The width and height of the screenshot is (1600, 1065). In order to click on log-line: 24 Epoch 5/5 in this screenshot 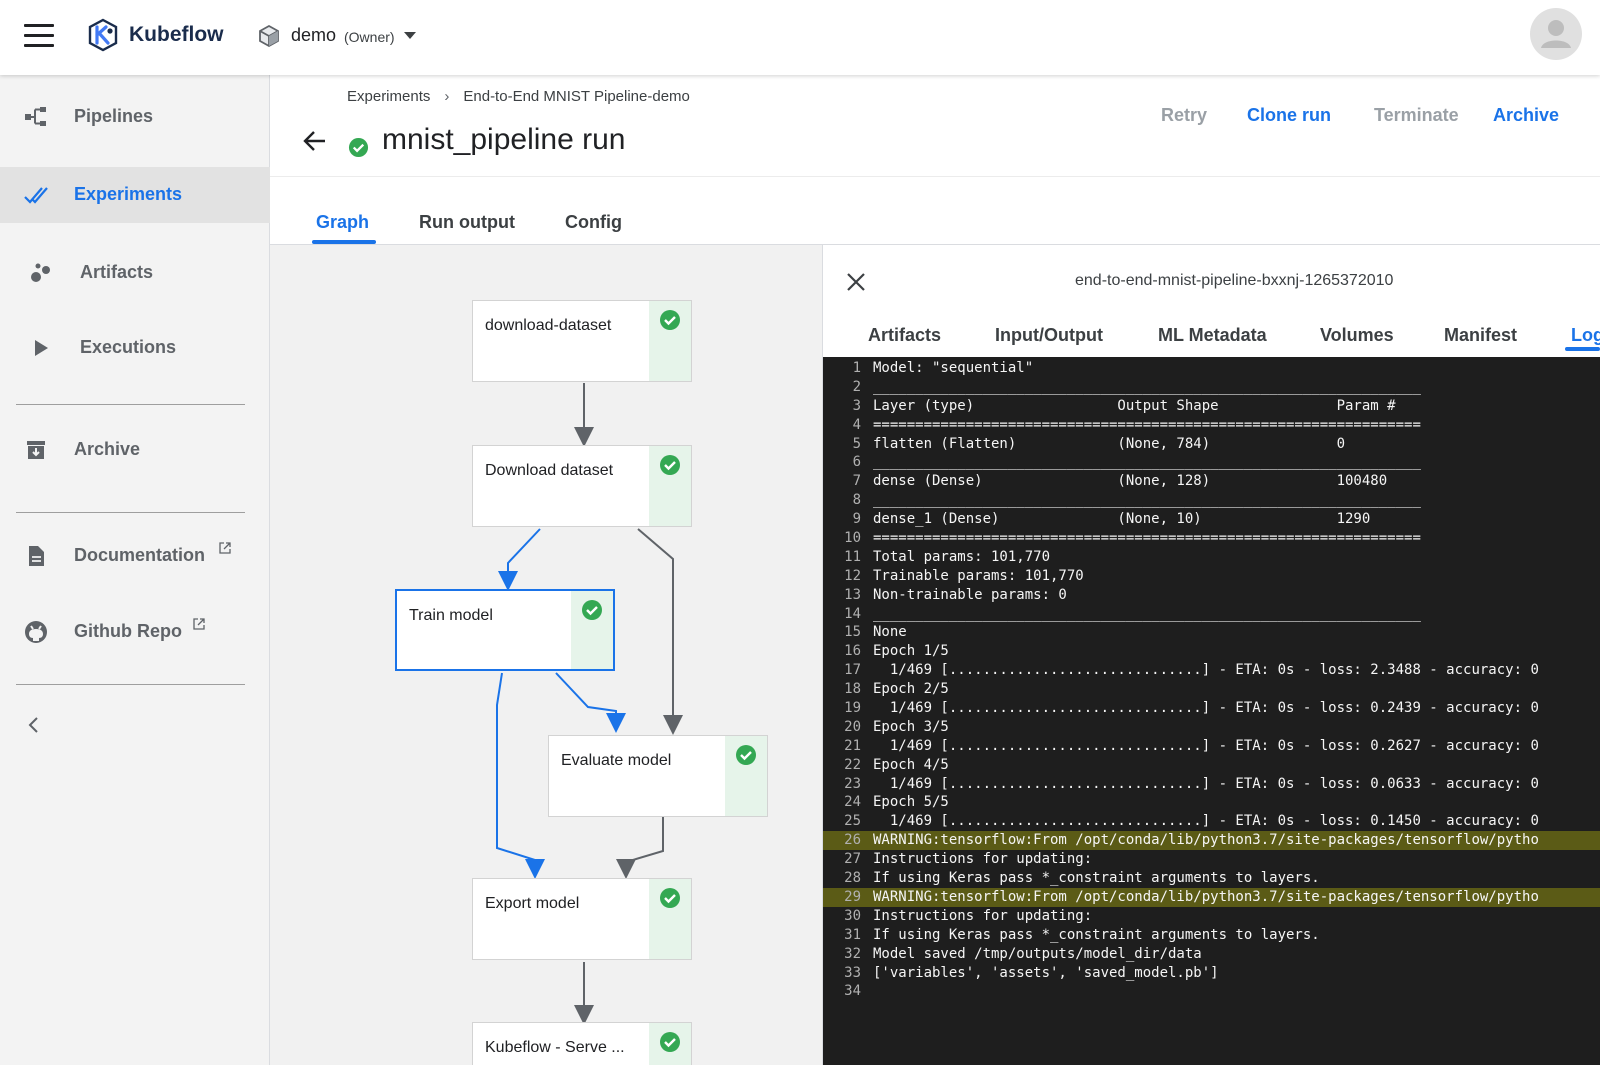, I will do `click(1211, 802)`.